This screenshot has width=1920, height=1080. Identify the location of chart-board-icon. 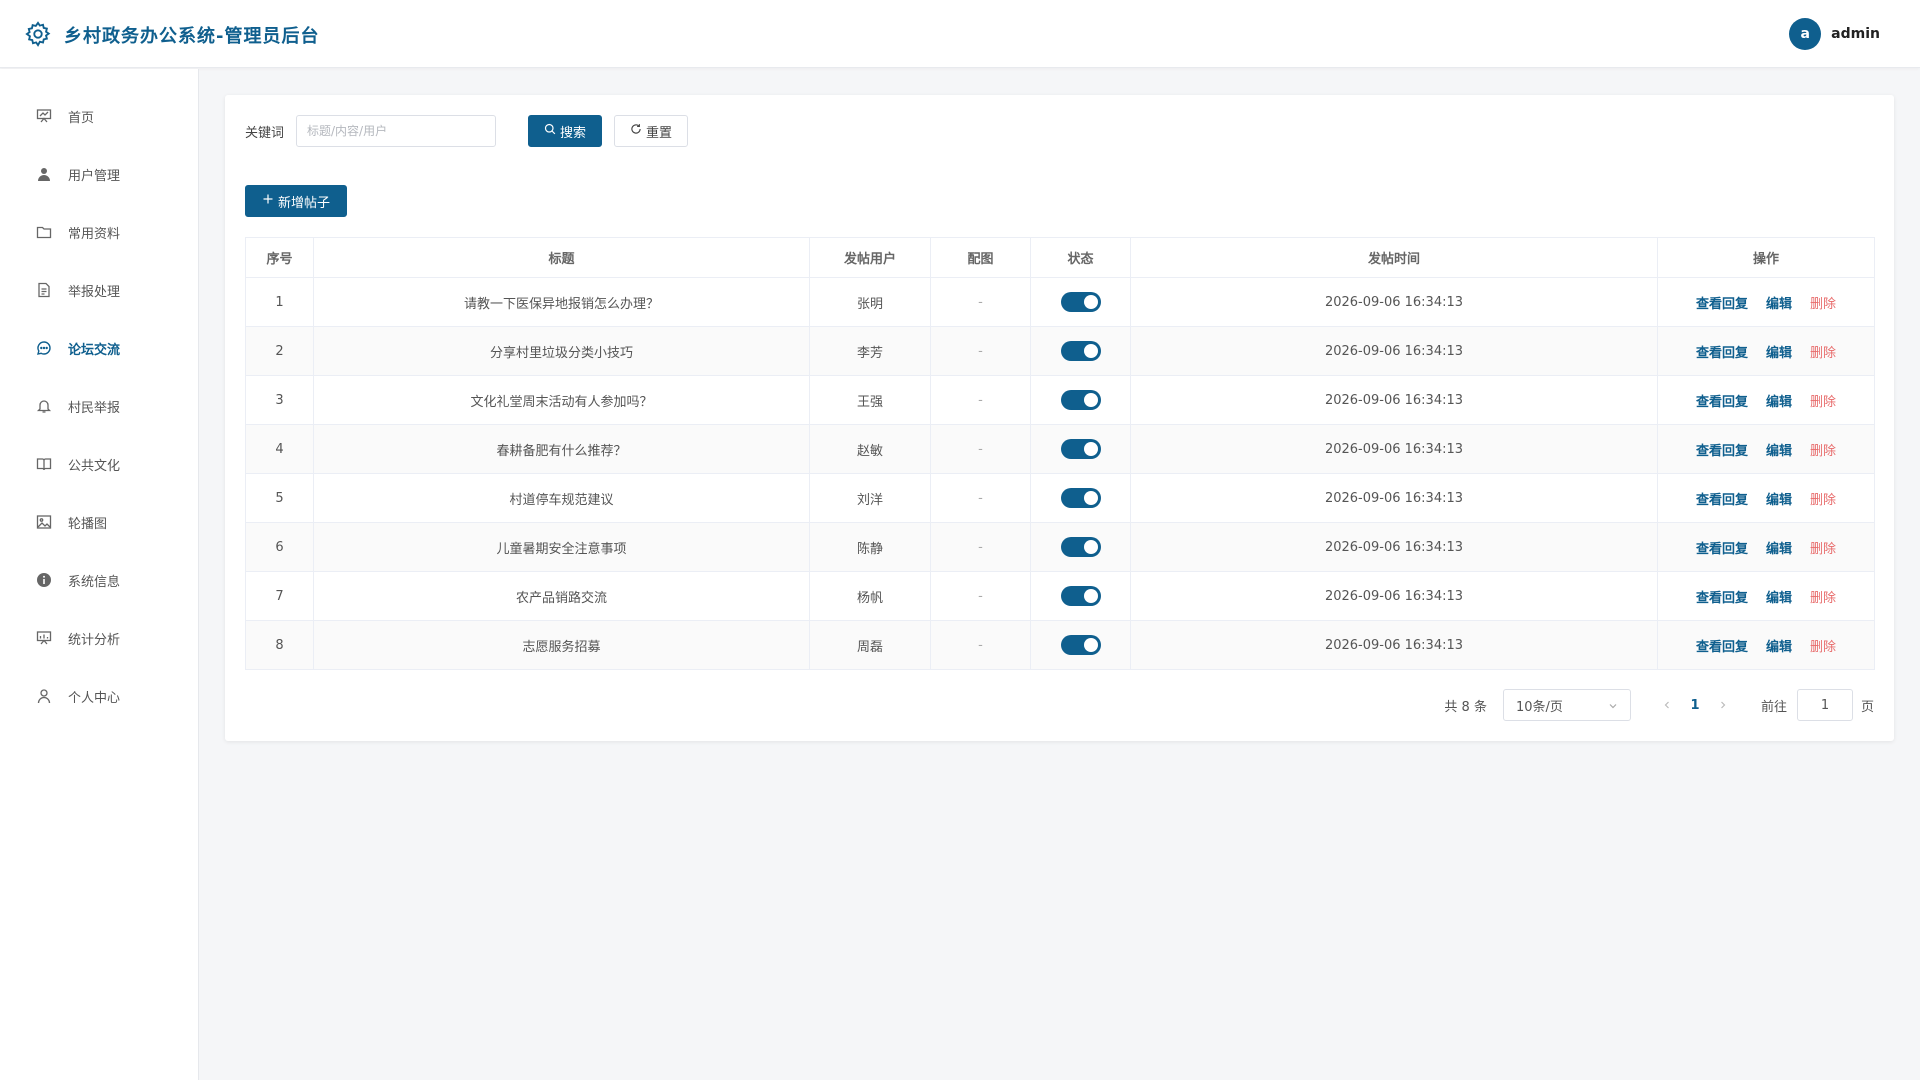
(44, 638).